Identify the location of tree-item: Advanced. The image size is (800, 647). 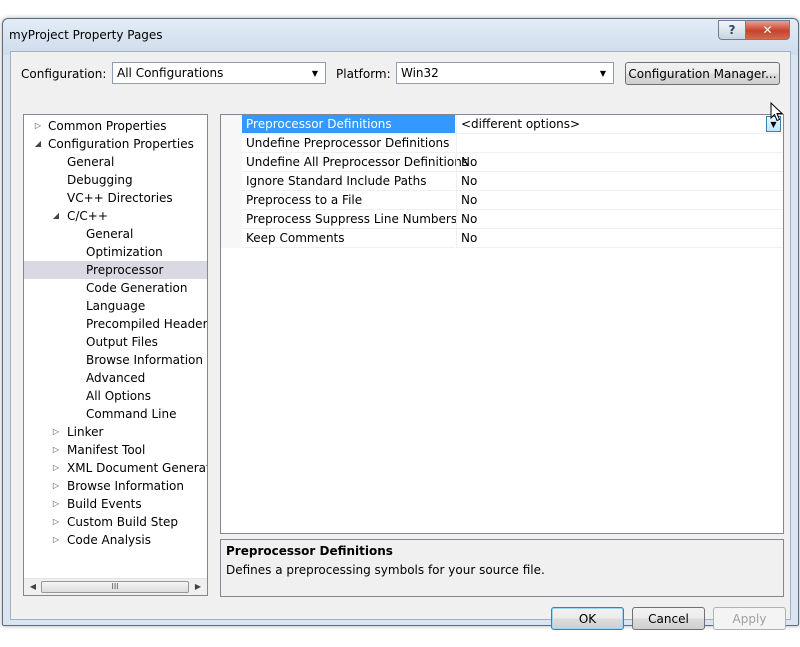
(115, 378).